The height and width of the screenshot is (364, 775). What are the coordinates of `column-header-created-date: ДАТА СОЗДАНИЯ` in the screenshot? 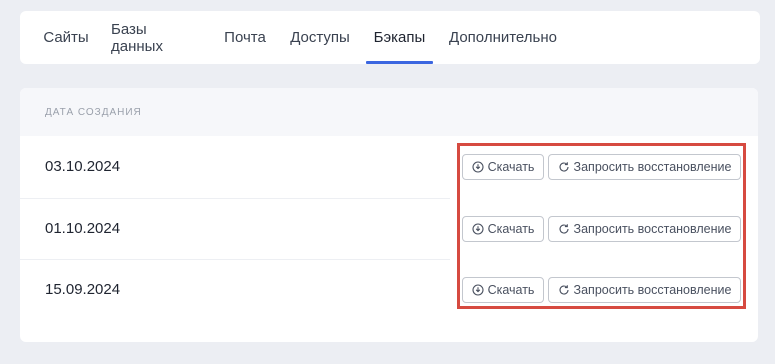 It's located at (389, 112).